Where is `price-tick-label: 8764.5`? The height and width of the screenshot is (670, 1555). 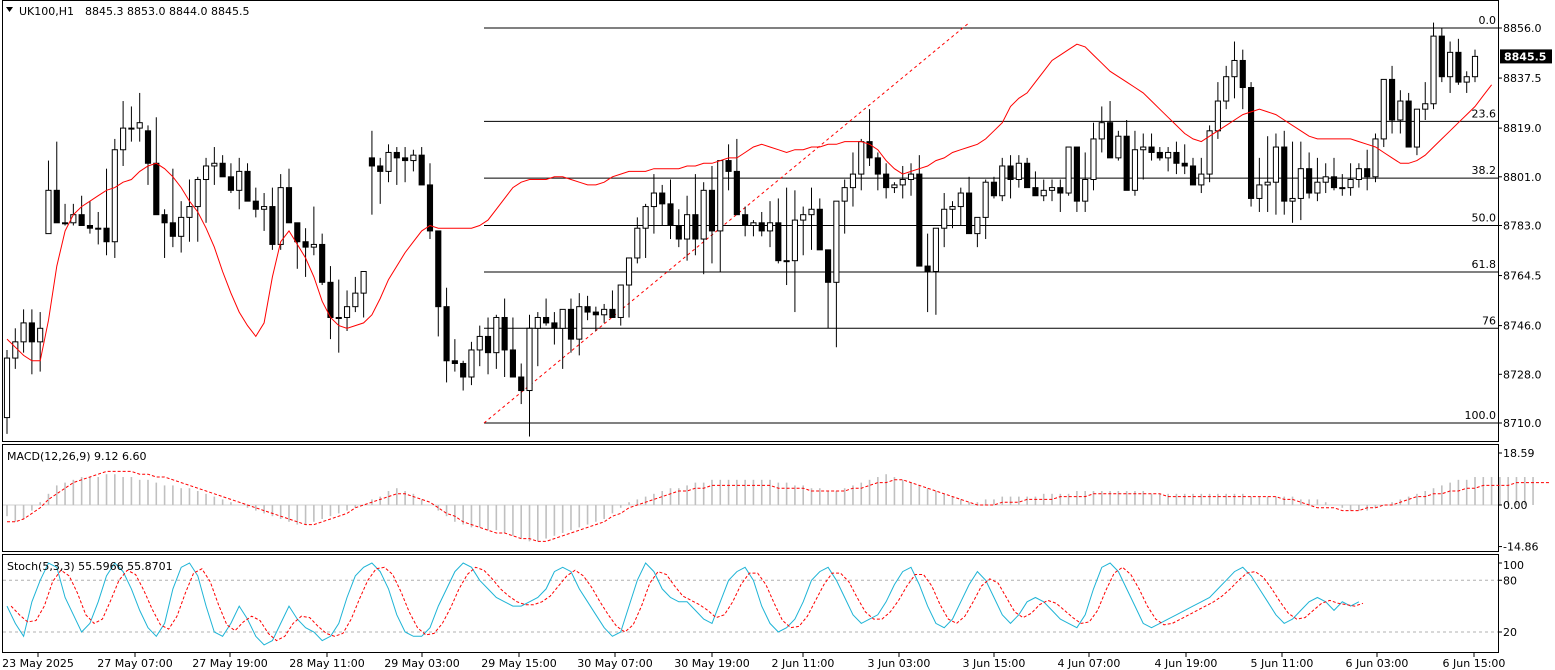
price-tick-label: 8764.5 is located at coordinates (1522, 276).